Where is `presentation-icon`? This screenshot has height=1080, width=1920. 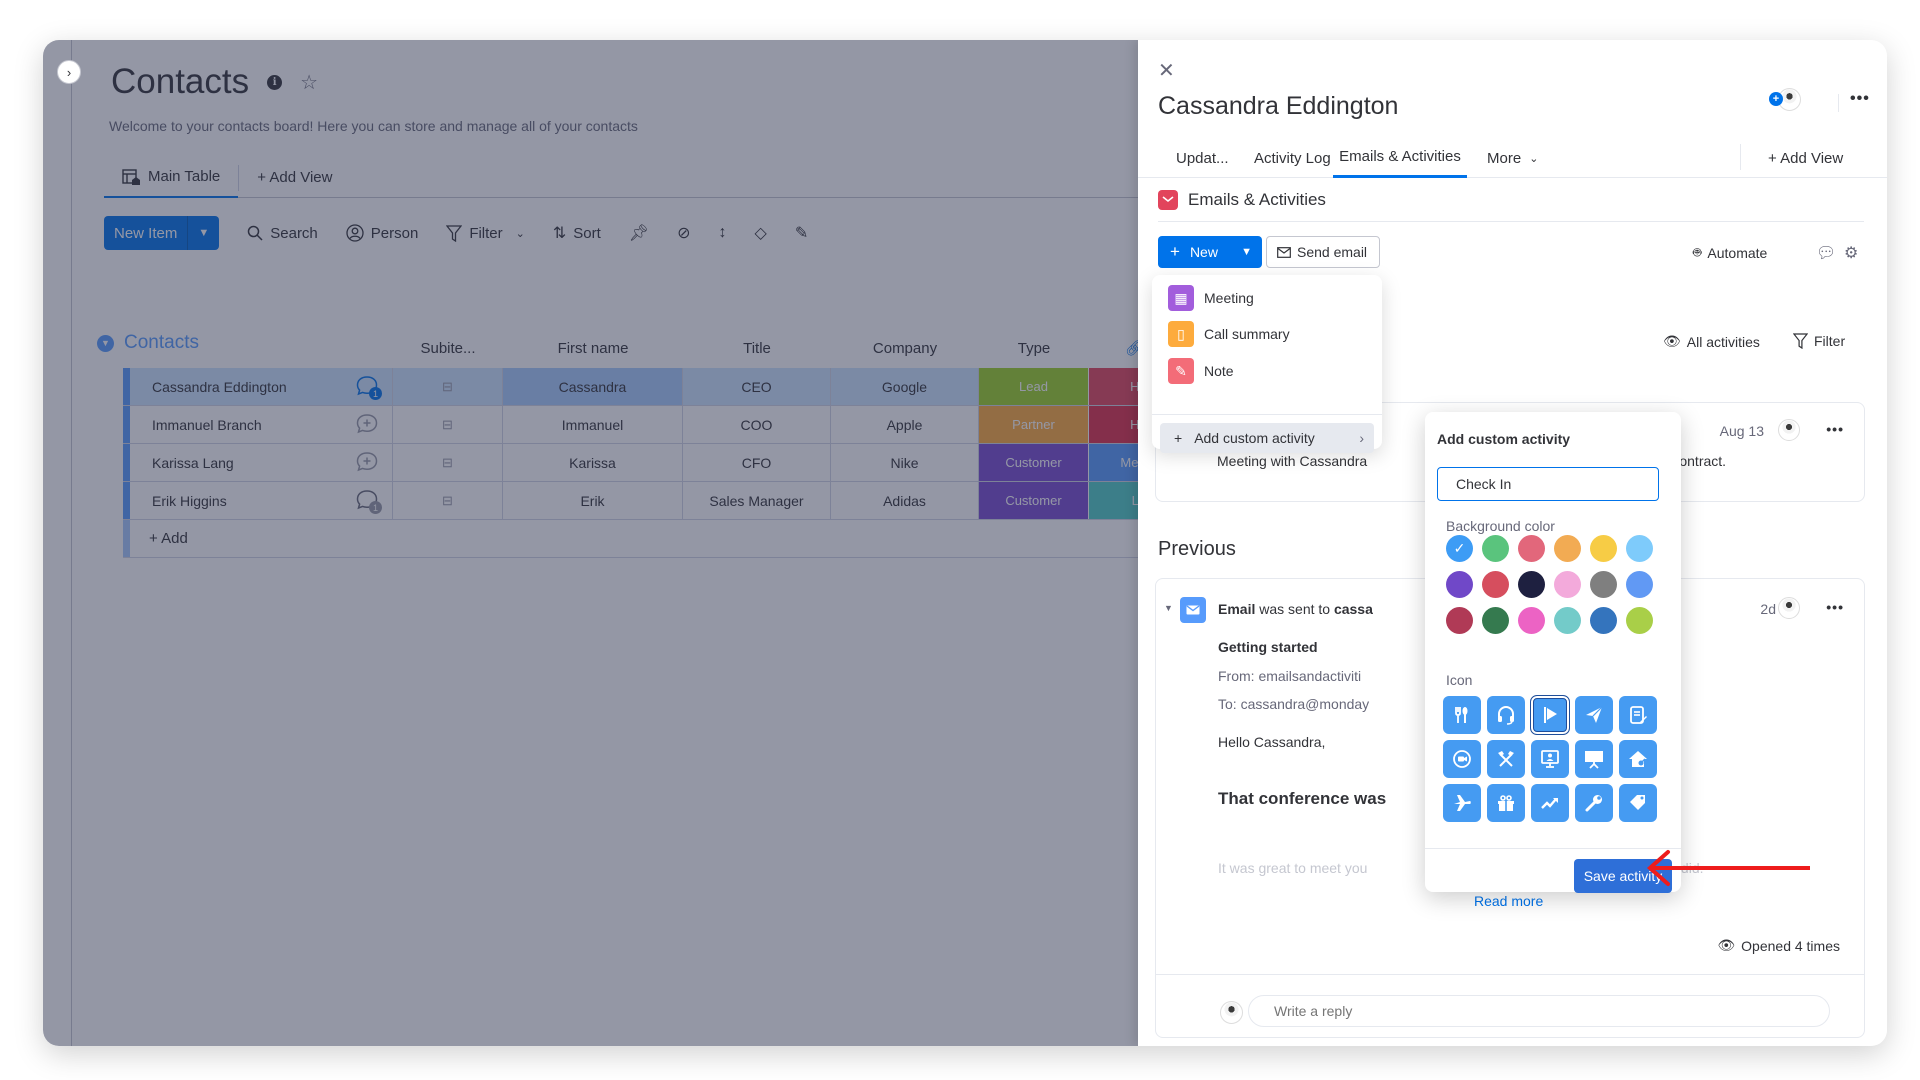
presentation-icon is located at coordinates (1594, 760).